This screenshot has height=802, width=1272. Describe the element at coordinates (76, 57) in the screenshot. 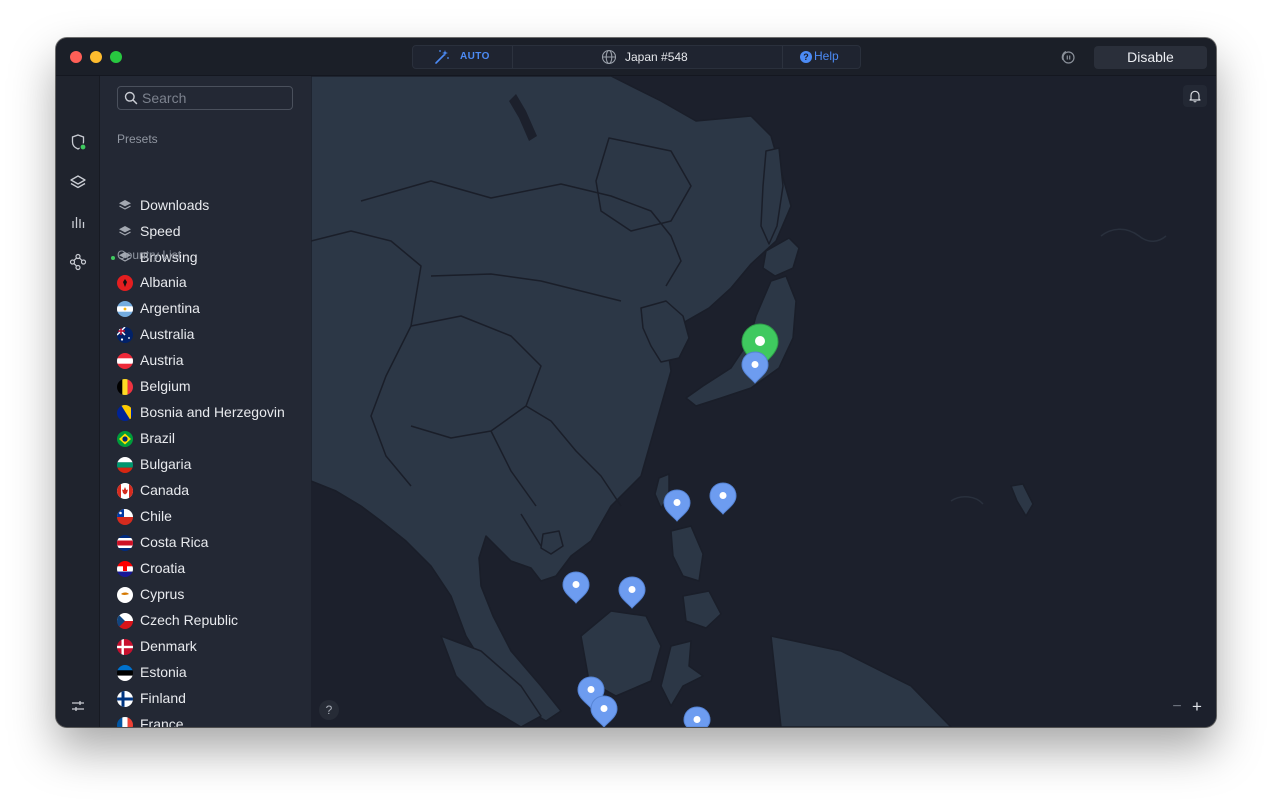

I see `close-window-button` at that location.